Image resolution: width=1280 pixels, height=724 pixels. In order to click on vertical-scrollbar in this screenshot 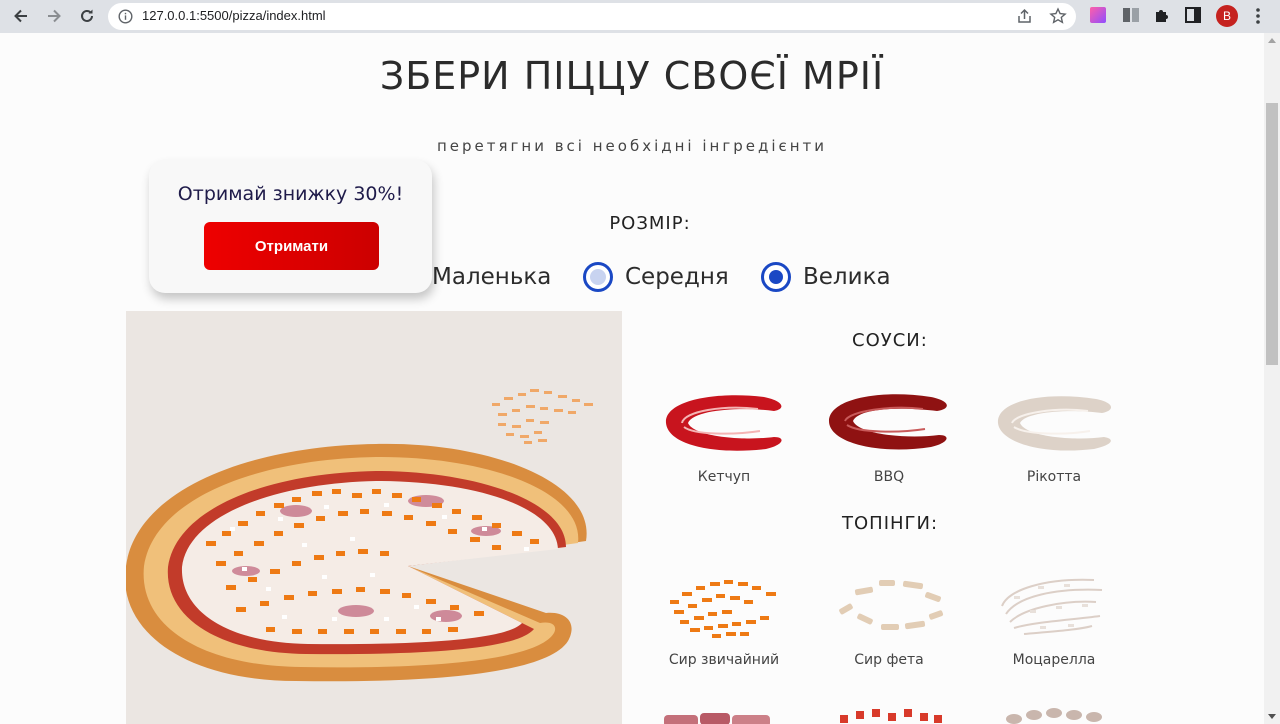, I will do `click(1272, 378)`.